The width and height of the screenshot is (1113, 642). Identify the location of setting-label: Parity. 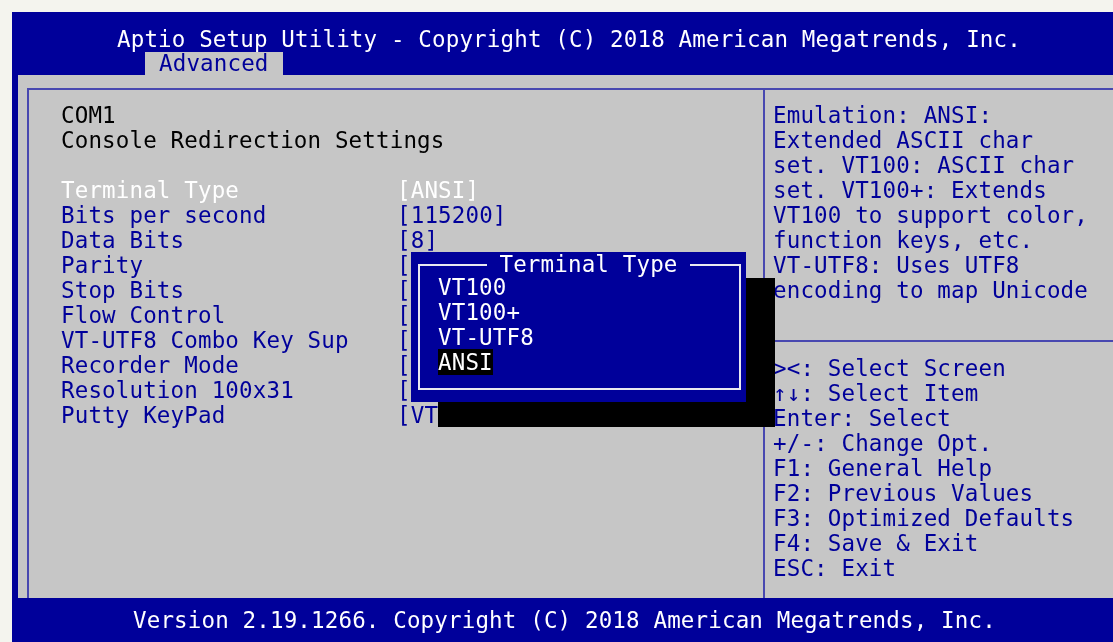
(229, 265).